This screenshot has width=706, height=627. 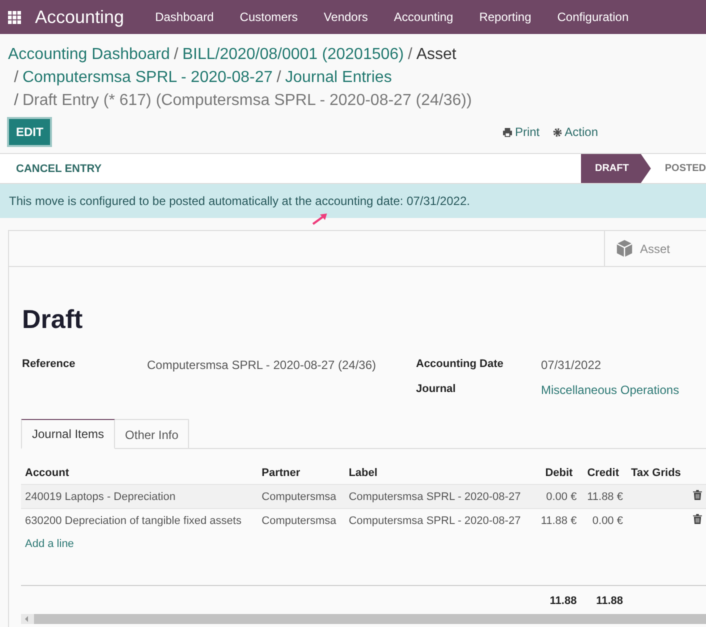 I want to click on field-label: Journal, so click(x=436, y=390).